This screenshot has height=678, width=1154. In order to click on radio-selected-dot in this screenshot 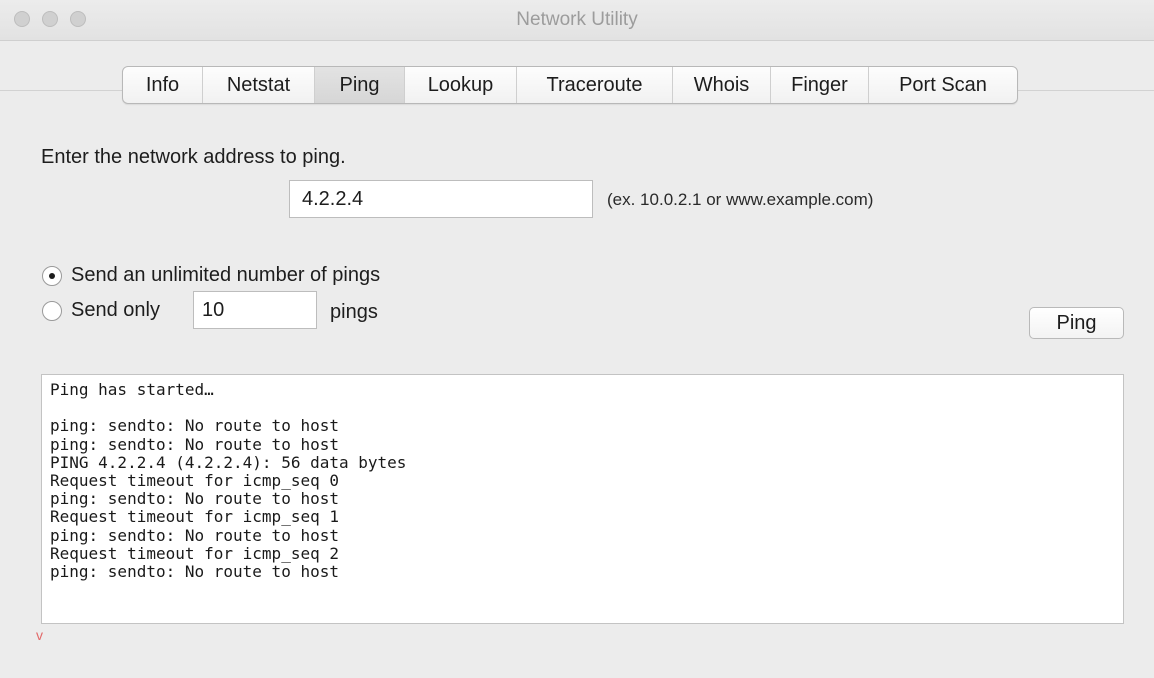, I will do `click(52, 276)`.